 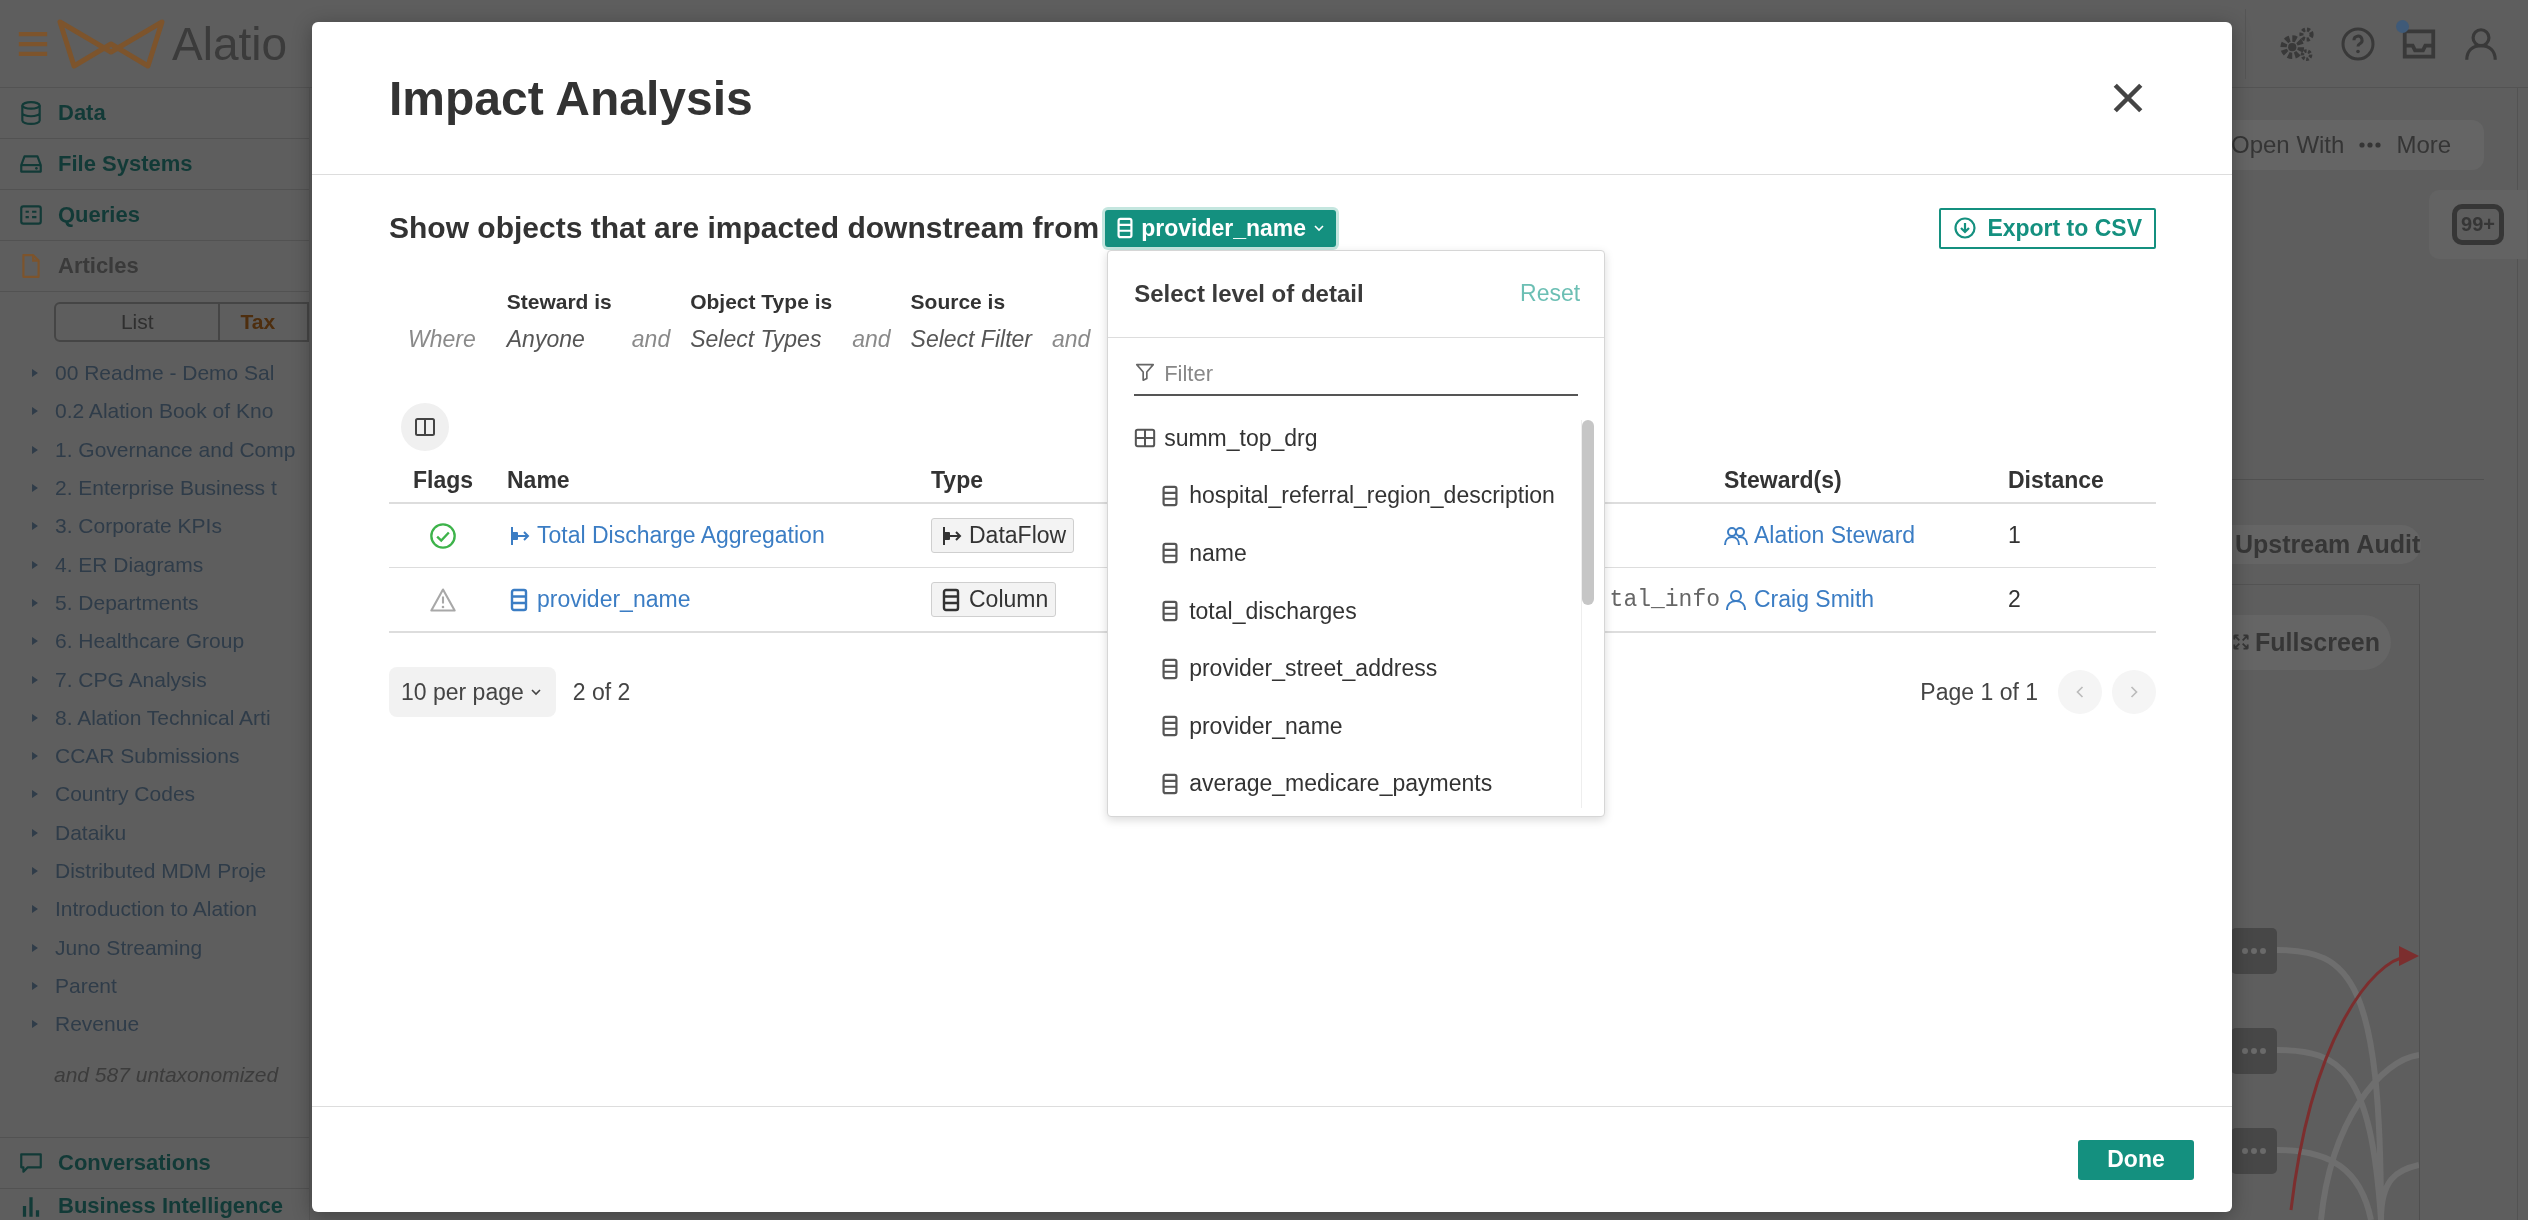 What do you see at coordinates (958, 302) in the screenshot?
I see `filter-label: Source is` at bounding box center [958, 302].